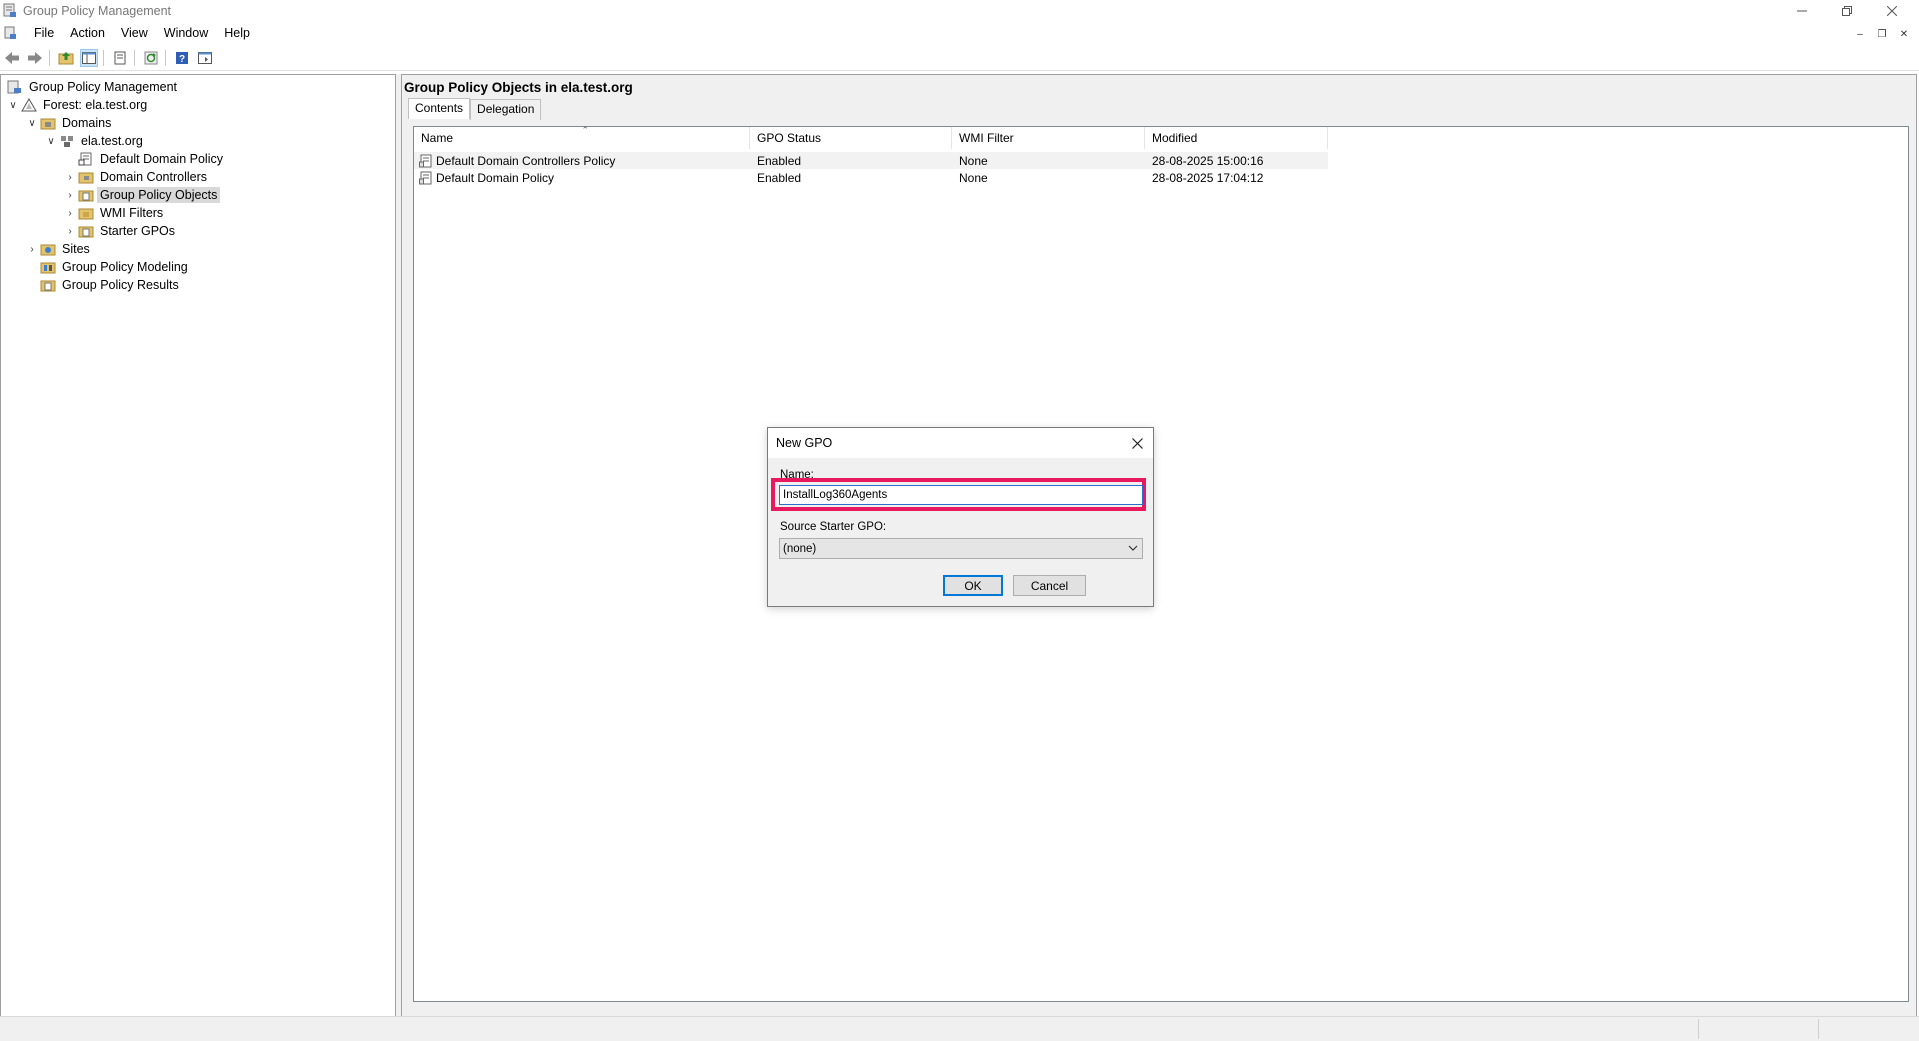  I want to click on up-level-button, so click(66, 58).